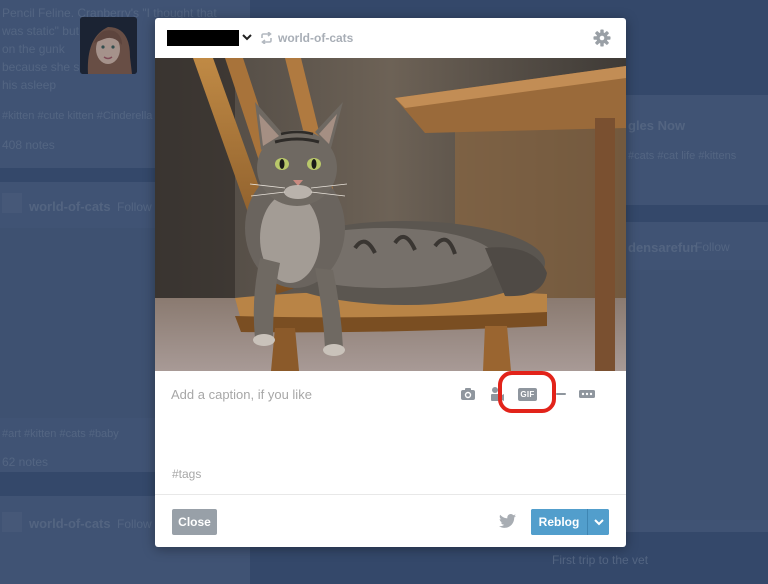 The height and width of the screenshot is (584, 768). I want to click on blog-selector, so click(203, 38).